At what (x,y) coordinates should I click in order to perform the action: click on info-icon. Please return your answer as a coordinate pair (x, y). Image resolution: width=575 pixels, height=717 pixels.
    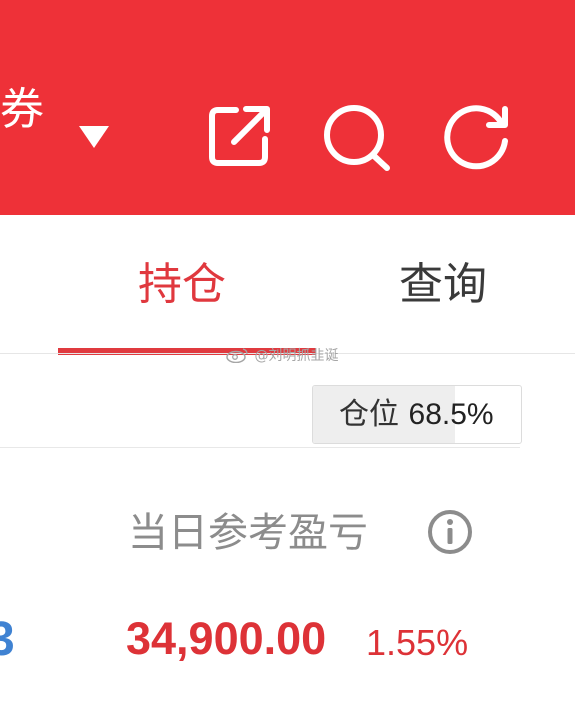
    Looking at the image, I should click on (450, 532).